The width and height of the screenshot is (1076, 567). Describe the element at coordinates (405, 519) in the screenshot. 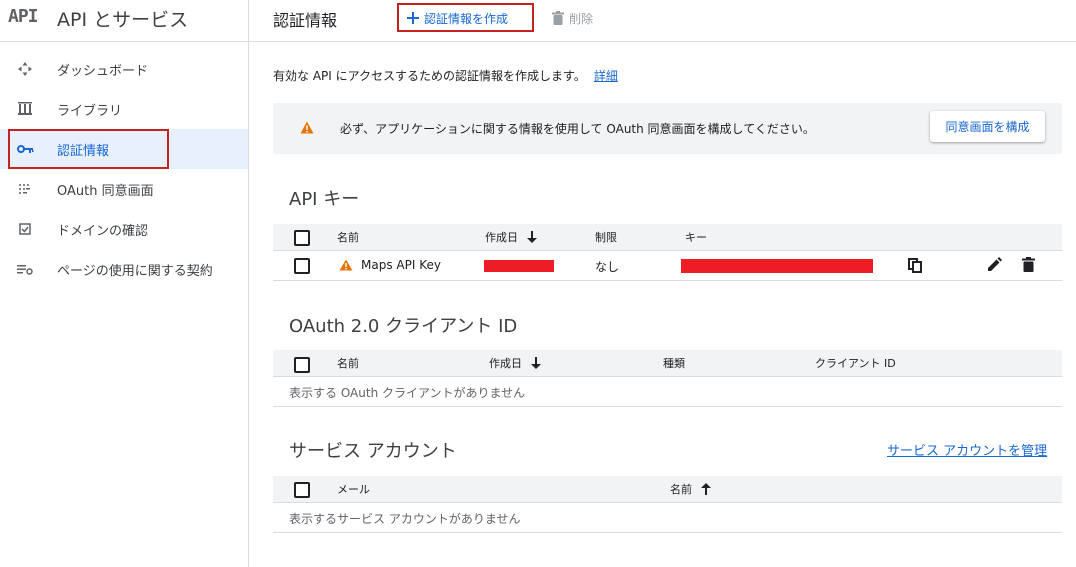

I see `service-accounts-empty-message: 表示するサービス アカウントがありません` at that location.